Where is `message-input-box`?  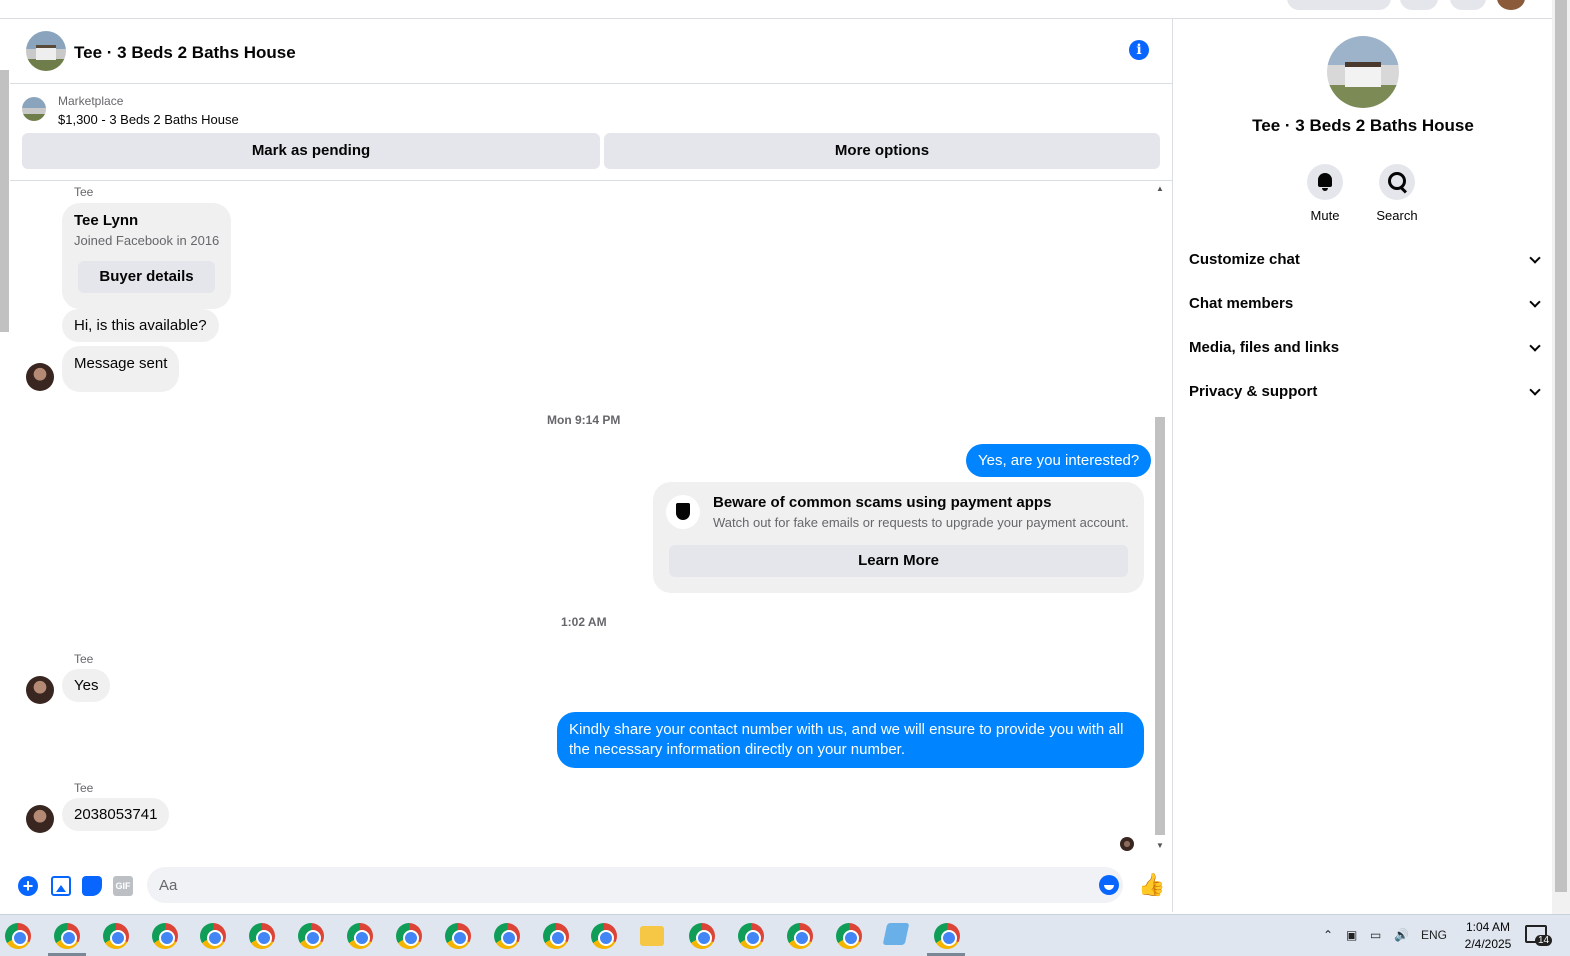 message-input-box is located at coordinates (635, 885).